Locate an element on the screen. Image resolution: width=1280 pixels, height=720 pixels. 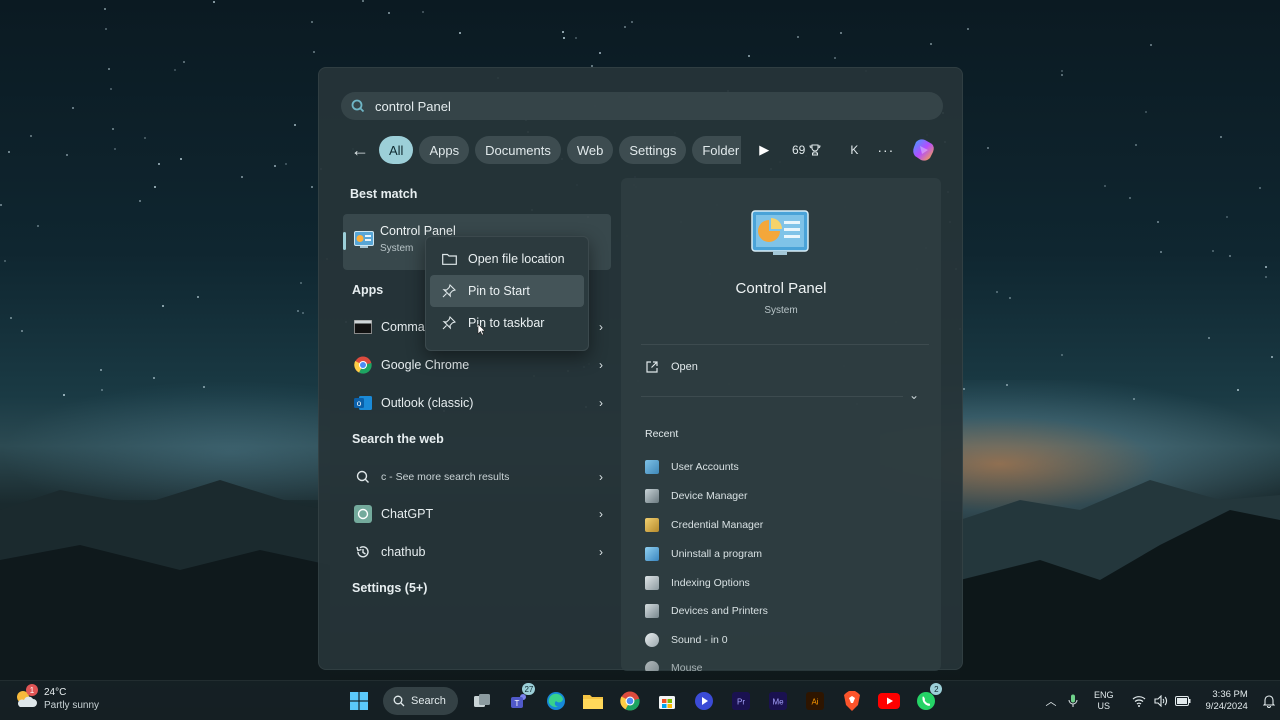
filter-chip-settings: Settings is located at coordinates (653, 150).